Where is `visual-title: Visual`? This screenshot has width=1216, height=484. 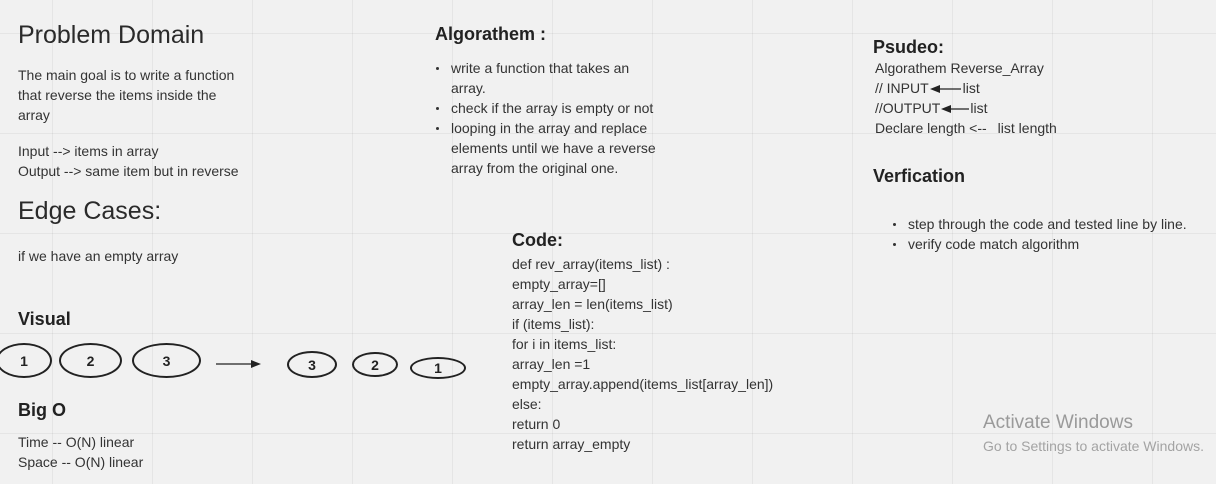 visual-title: Visual is located at coordinates (44, 319).